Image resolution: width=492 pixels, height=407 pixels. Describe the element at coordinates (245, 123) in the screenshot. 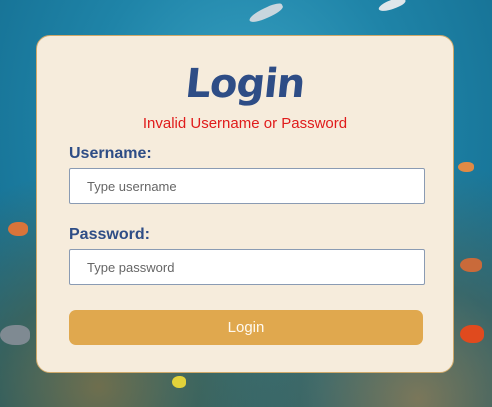

I see `error-message: Invalid Username or Password` at that location.